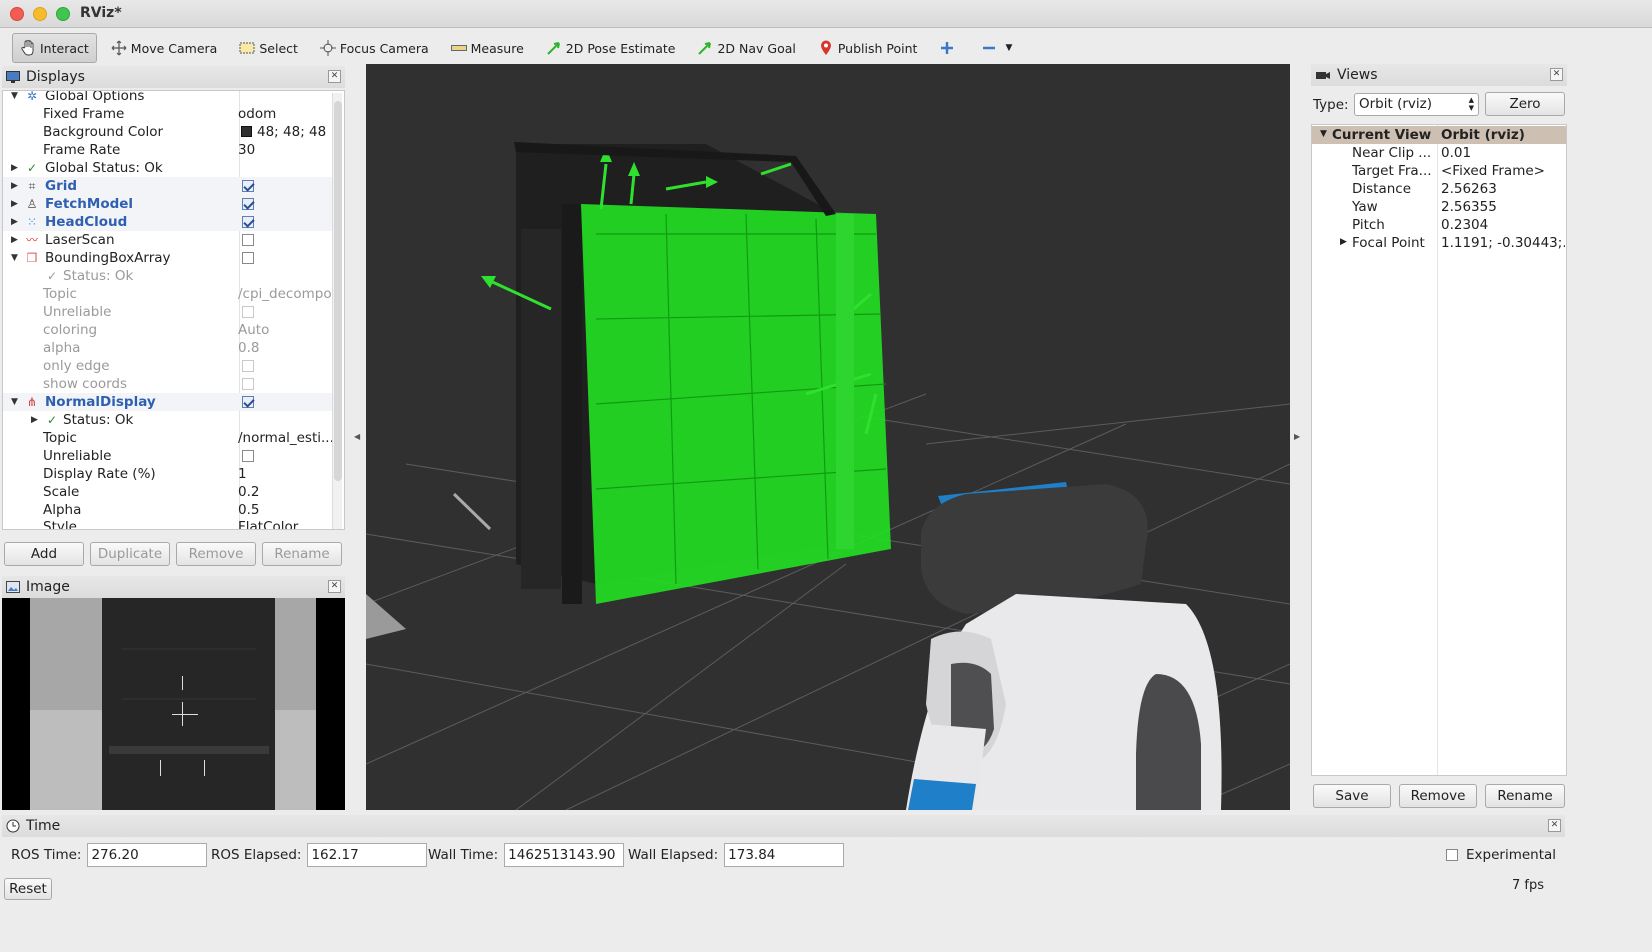  I want to click on experimental-checkbox, so click(1452, 855).